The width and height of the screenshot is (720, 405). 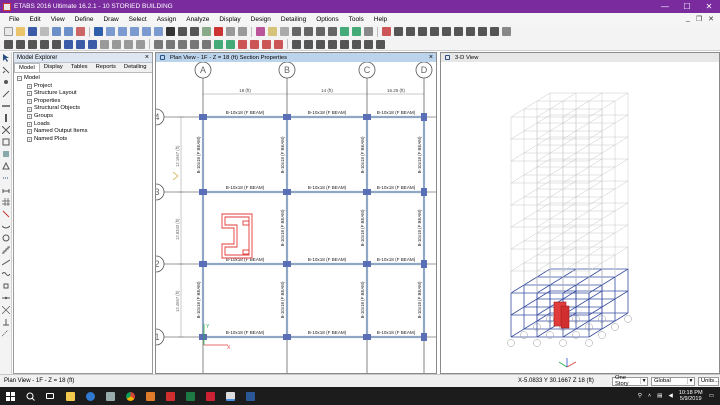 What do you see at coordinates (380, 19) in the screenshot?
I see `menu-help: Help` at bounding box center [380, 19].